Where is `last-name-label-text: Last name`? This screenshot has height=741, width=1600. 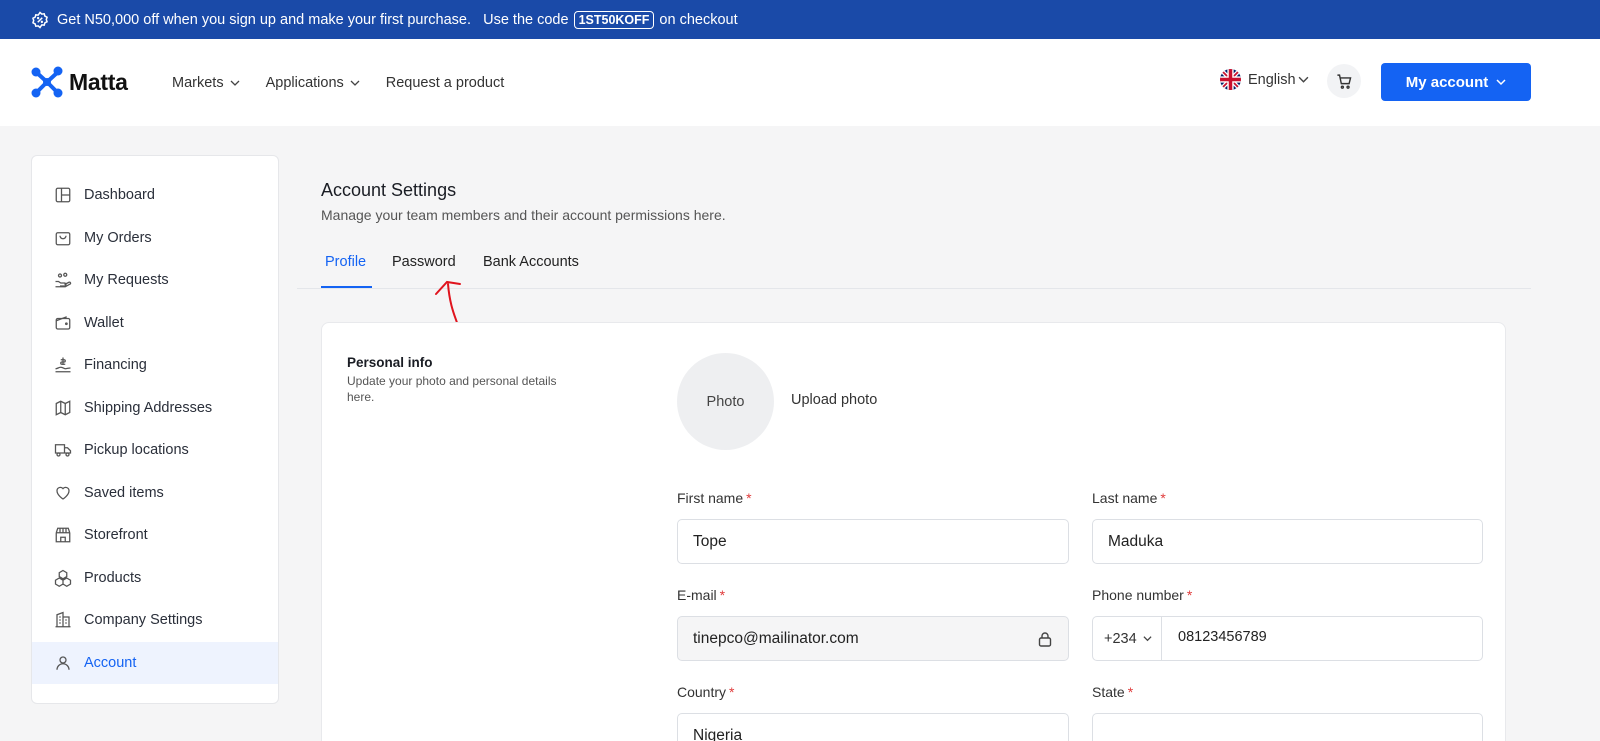
last-name-label-text: Last name is located at coordinates (1125, 498).